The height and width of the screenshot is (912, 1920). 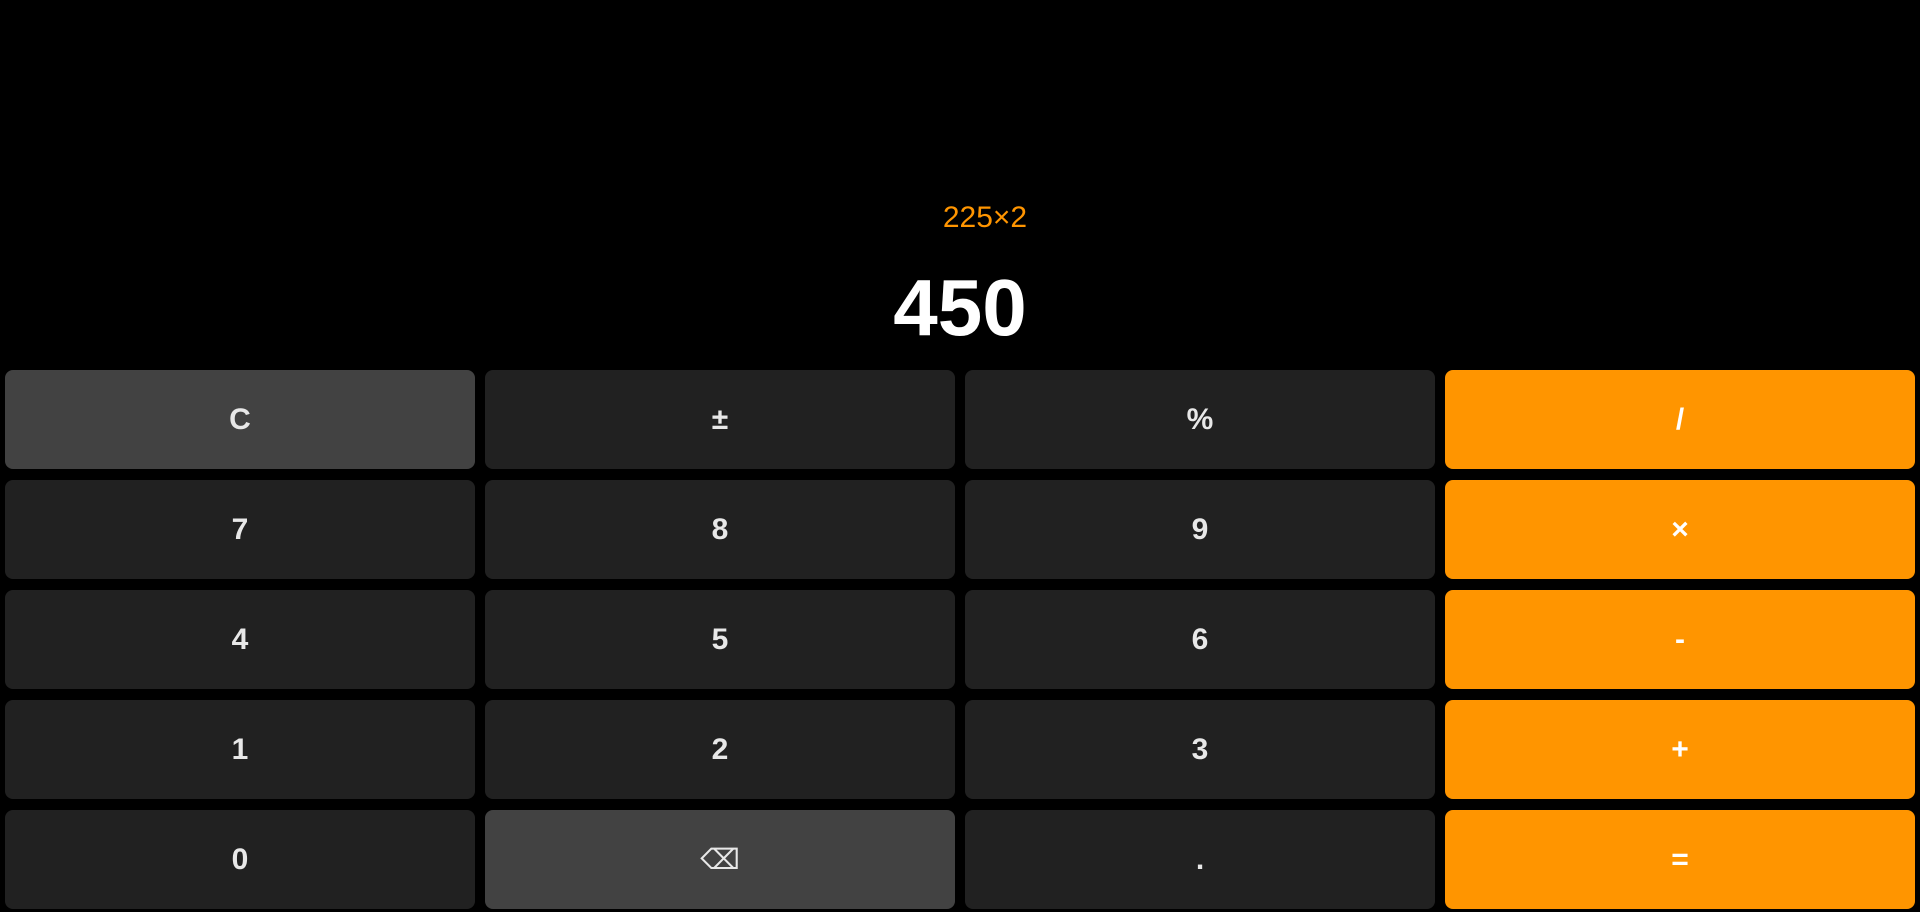 I want to click on digit-9-button: 9, so click(x=1200, y=529).